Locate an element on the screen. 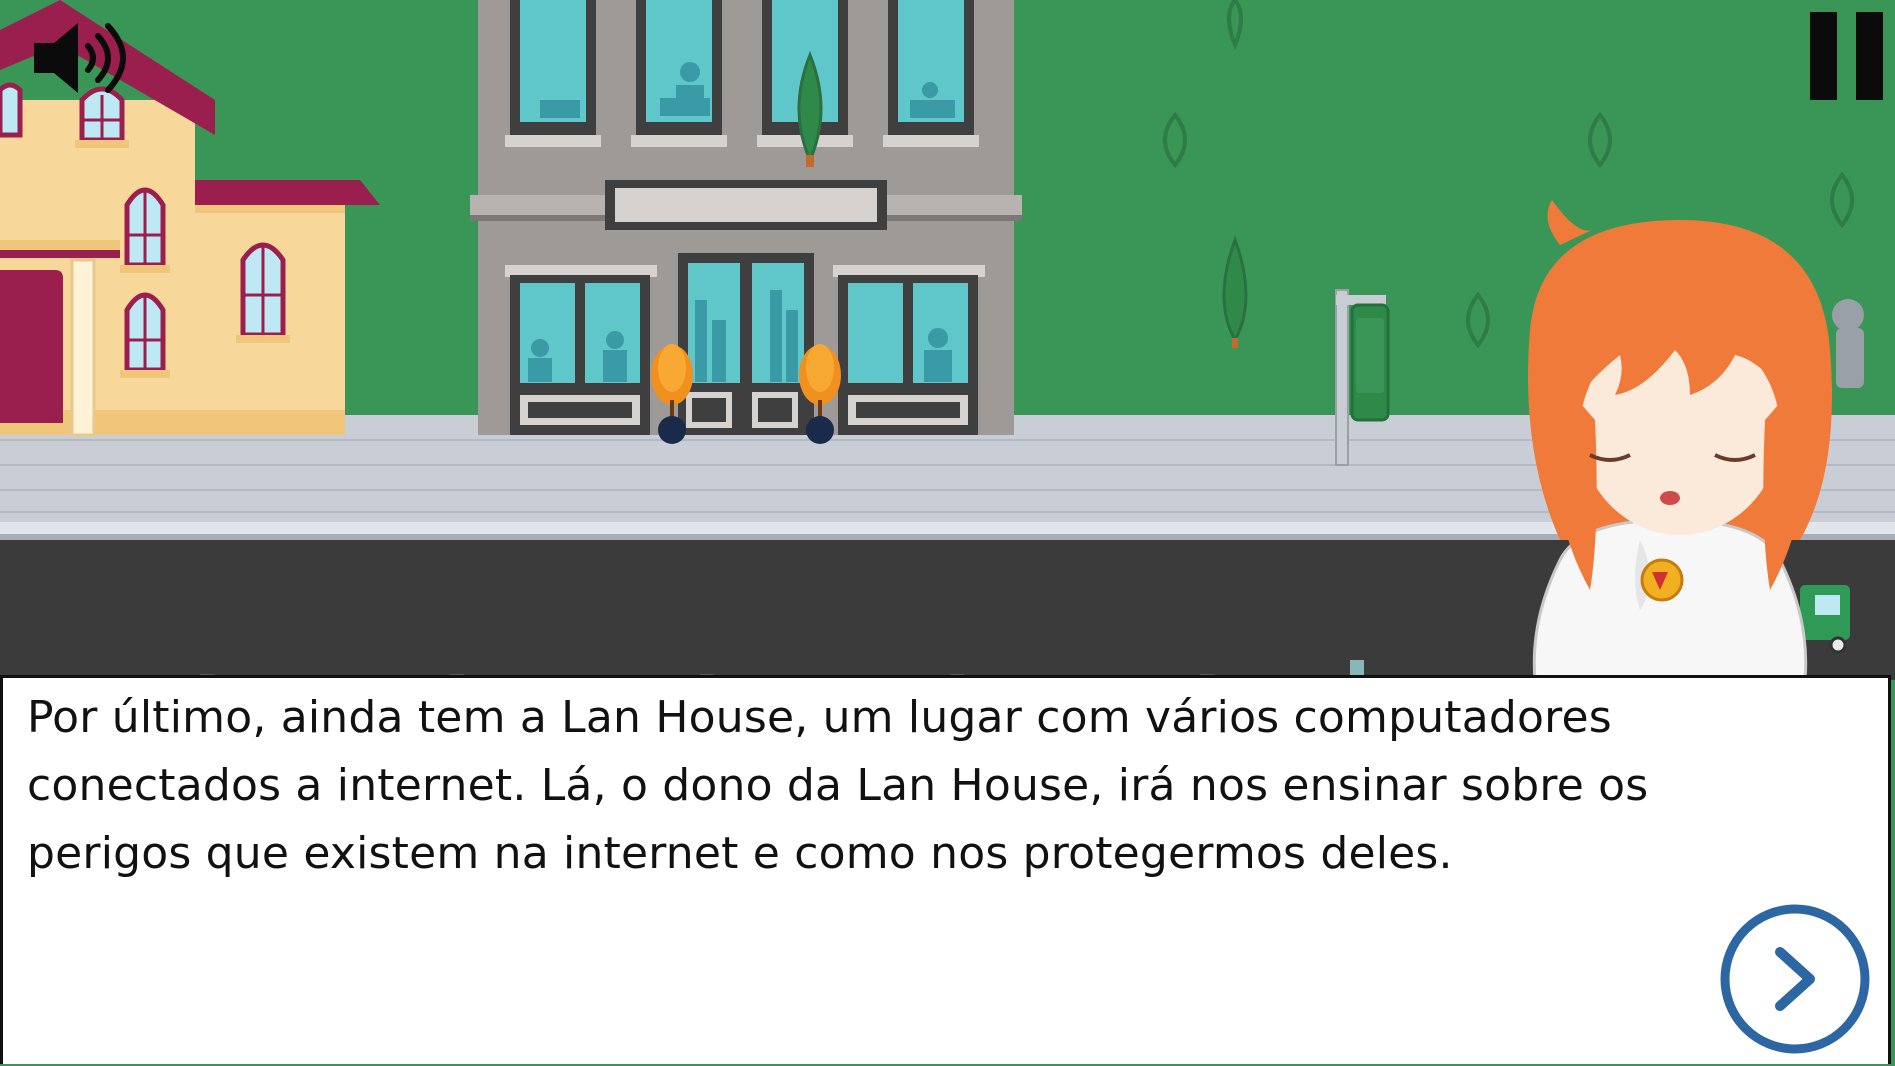 The width and height of the screenshot is (1895, 1066). sound-toggle-button is located at coordinates (83, 58).